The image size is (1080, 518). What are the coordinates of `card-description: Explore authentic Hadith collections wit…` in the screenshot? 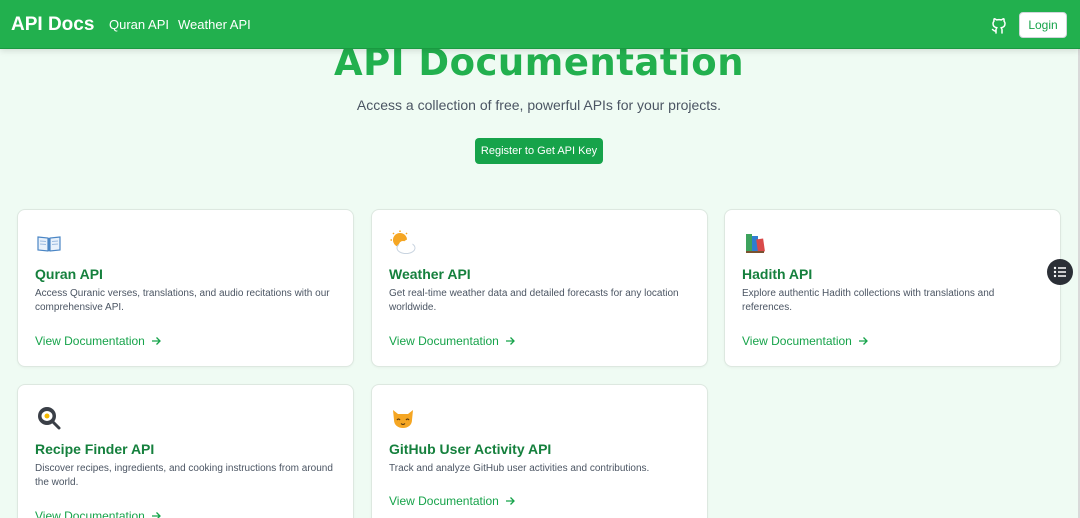 It's located at (868, 300).